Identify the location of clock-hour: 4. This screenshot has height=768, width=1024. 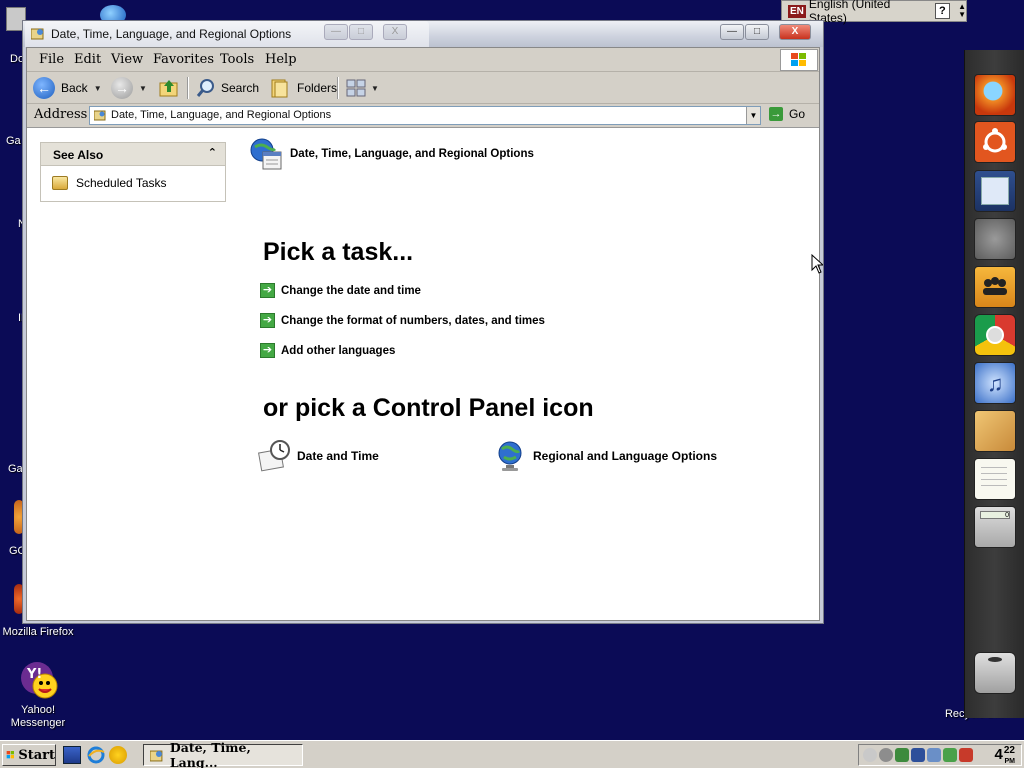
(998, 754).